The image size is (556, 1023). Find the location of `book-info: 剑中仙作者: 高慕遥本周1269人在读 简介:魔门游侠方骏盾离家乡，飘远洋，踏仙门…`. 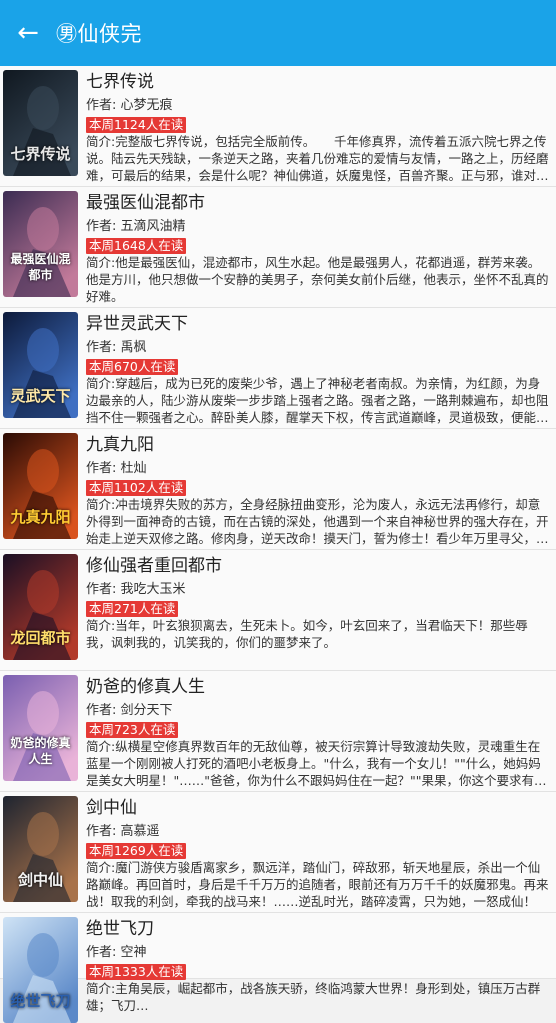

book-info: 剑中仙作者: 高慕遥本周1269人在读 简介:魔门游侠方骏盾离家乡，飘远洋，踏仙门… is located at coordinates (318, 851).